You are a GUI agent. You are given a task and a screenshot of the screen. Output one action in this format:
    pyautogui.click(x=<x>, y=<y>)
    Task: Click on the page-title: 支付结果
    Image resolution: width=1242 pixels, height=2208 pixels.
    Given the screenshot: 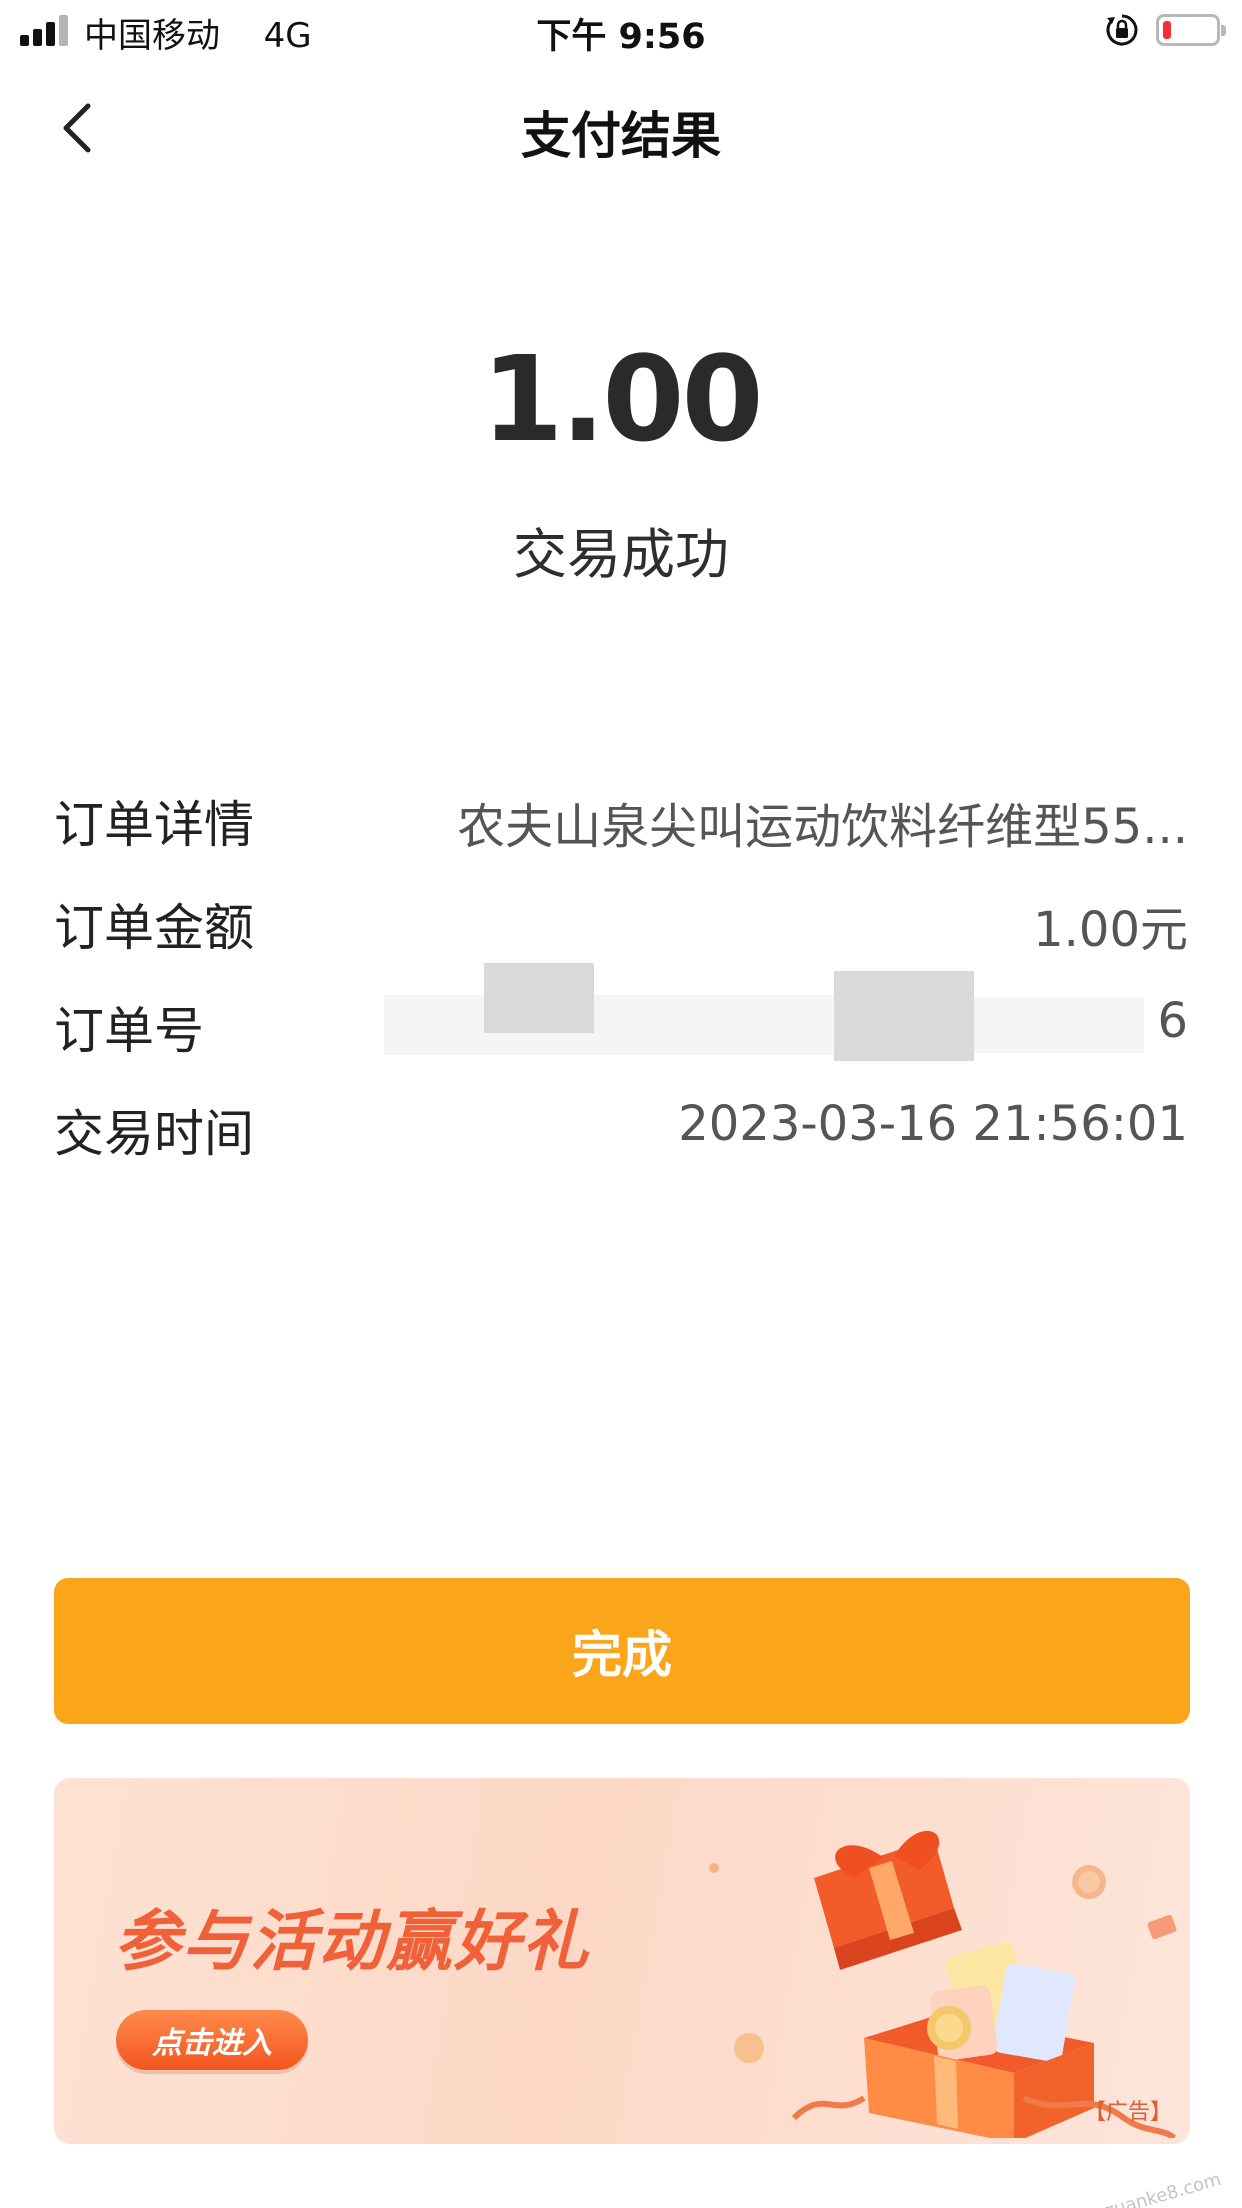 What is the action you would take?
    pyautogui.click(x=621, y=136)
    